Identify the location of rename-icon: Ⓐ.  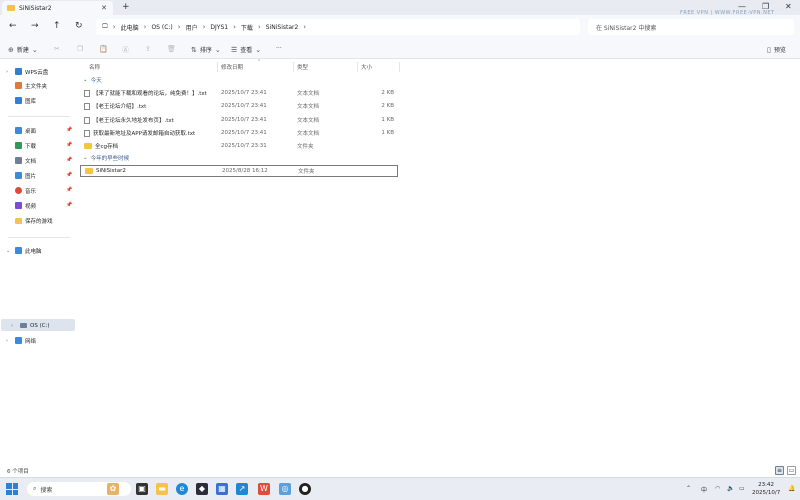
(125, 50).